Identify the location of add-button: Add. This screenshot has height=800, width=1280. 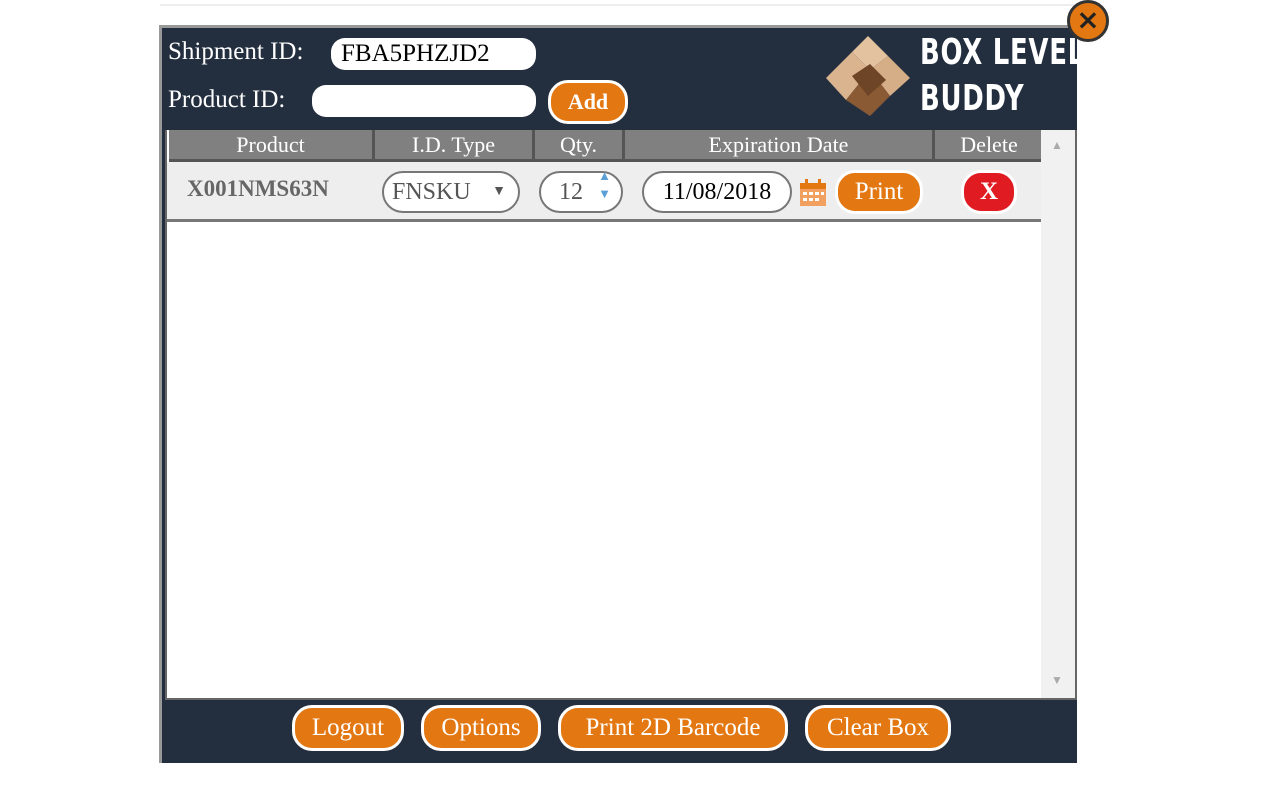
(588, 102).